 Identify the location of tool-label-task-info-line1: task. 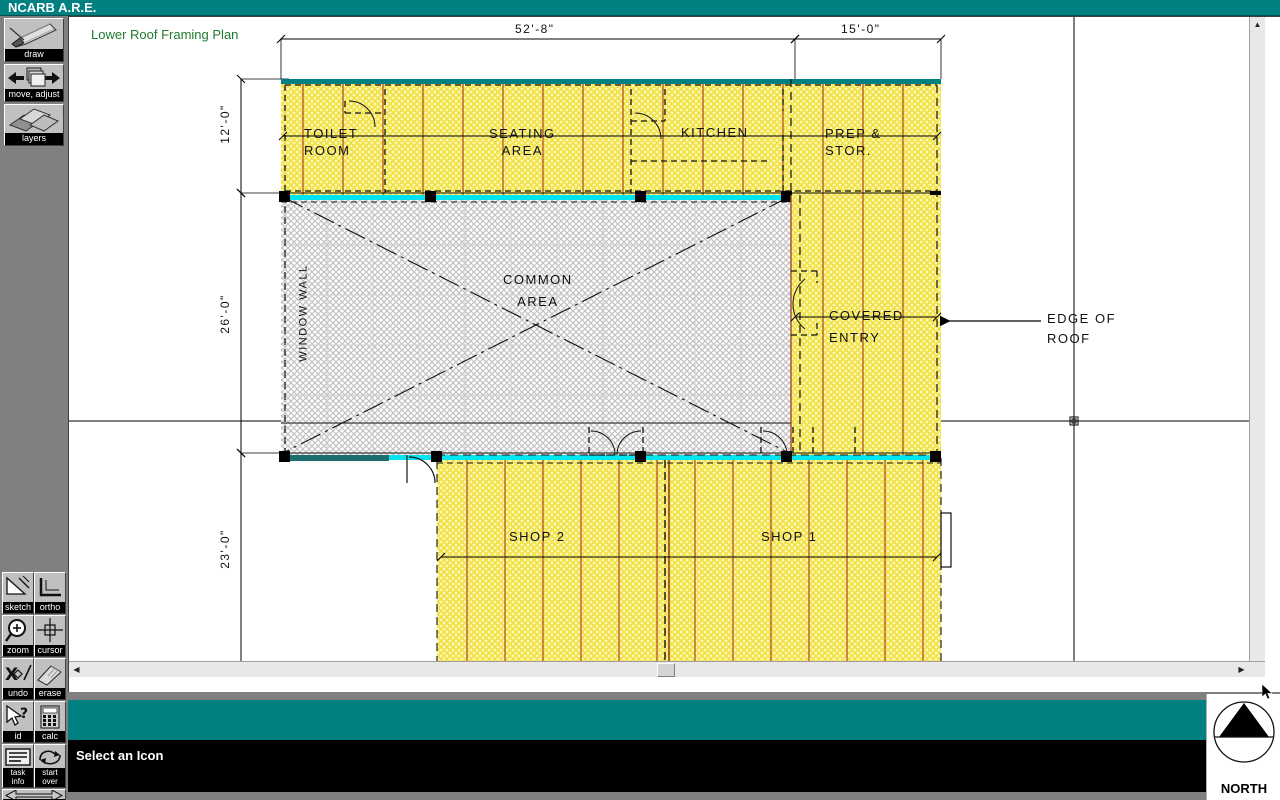
(18, 772).